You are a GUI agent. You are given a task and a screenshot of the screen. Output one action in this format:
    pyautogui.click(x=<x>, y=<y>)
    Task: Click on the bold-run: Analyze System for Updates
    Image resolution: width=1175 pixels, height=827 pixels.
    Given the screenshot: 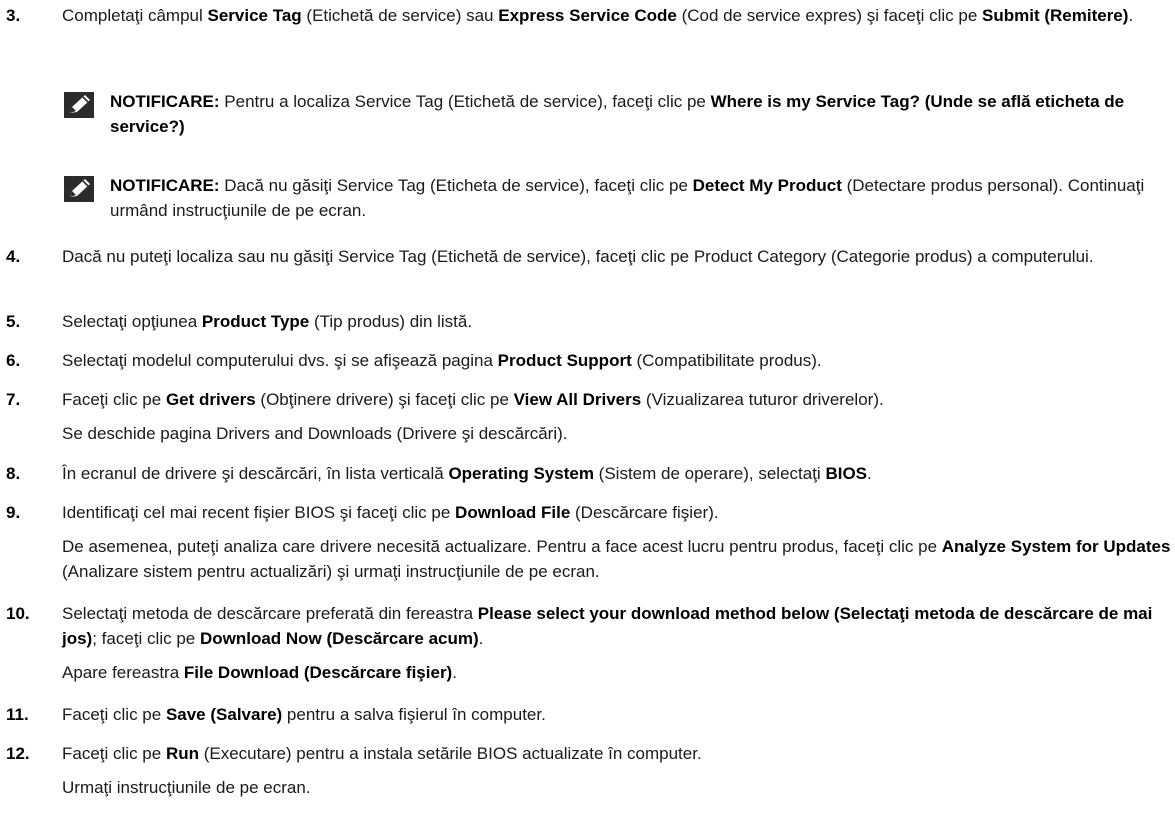 What is the action you would take?
    pyautogui.click(x=1056, y=546)
    